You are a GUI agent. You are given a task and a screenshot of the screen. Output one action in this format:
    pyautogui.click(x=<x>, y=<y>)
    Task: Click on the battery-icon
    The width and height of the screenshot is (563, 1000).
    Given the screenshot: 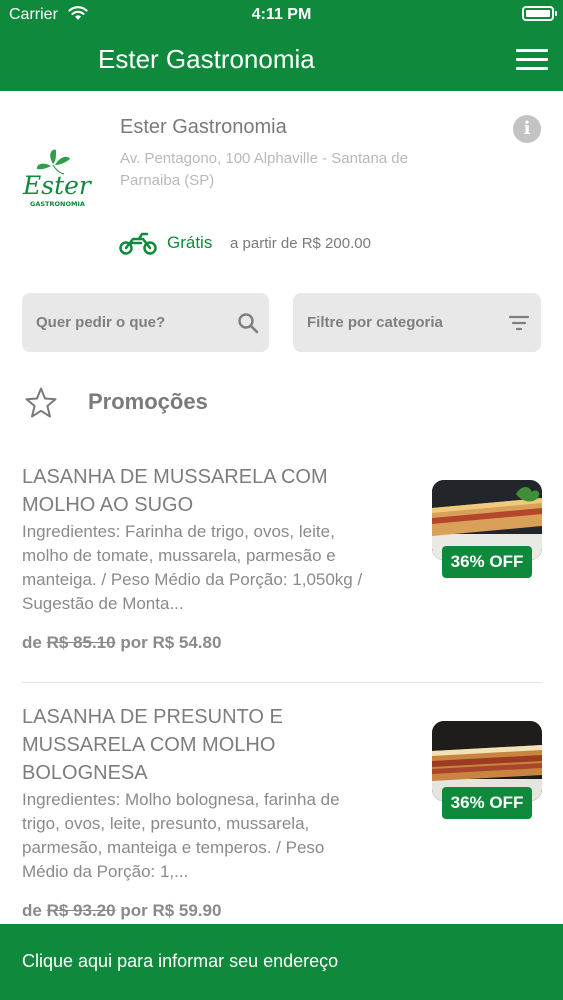 What is the action you would take?
    pyautogui.click(x=539, y=13)
    